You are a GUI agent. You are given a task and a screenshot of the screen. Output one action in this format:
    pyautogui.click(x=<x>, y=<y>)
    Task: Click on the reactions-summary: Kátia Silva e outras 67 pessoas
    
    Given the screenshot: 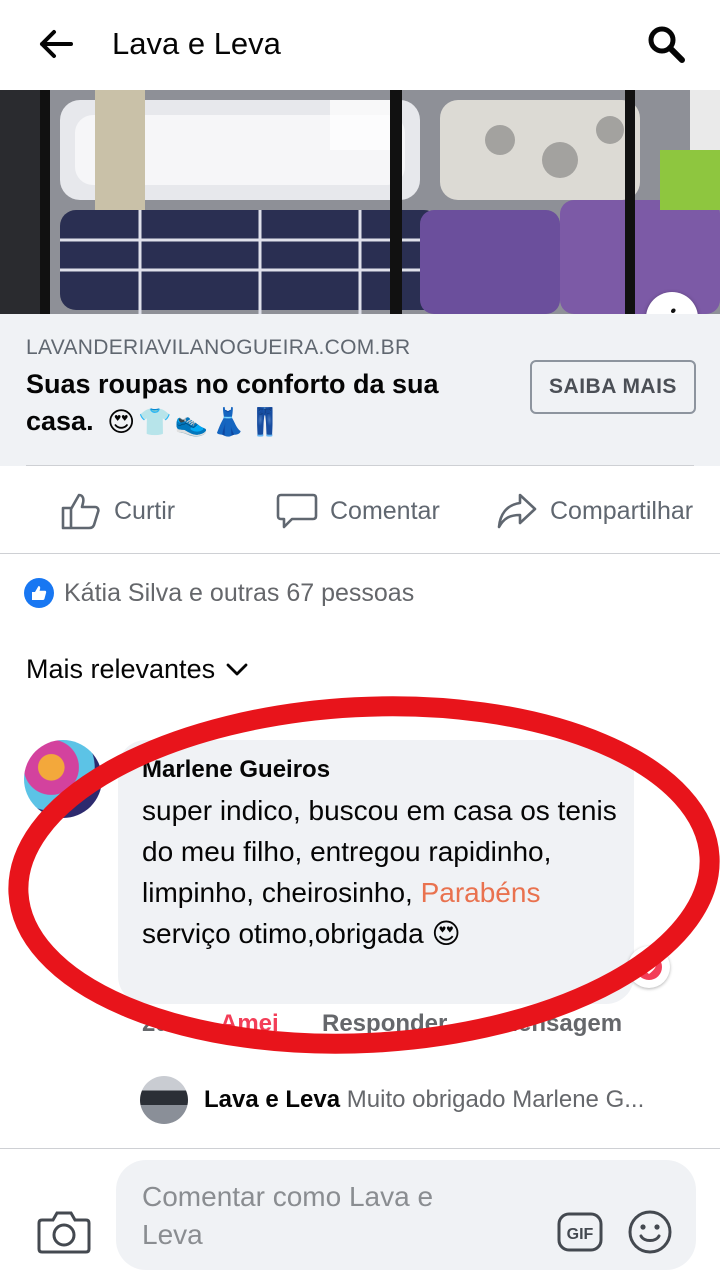 What is the action you would take?
    pyautogui.click(x=219, y=593)
    